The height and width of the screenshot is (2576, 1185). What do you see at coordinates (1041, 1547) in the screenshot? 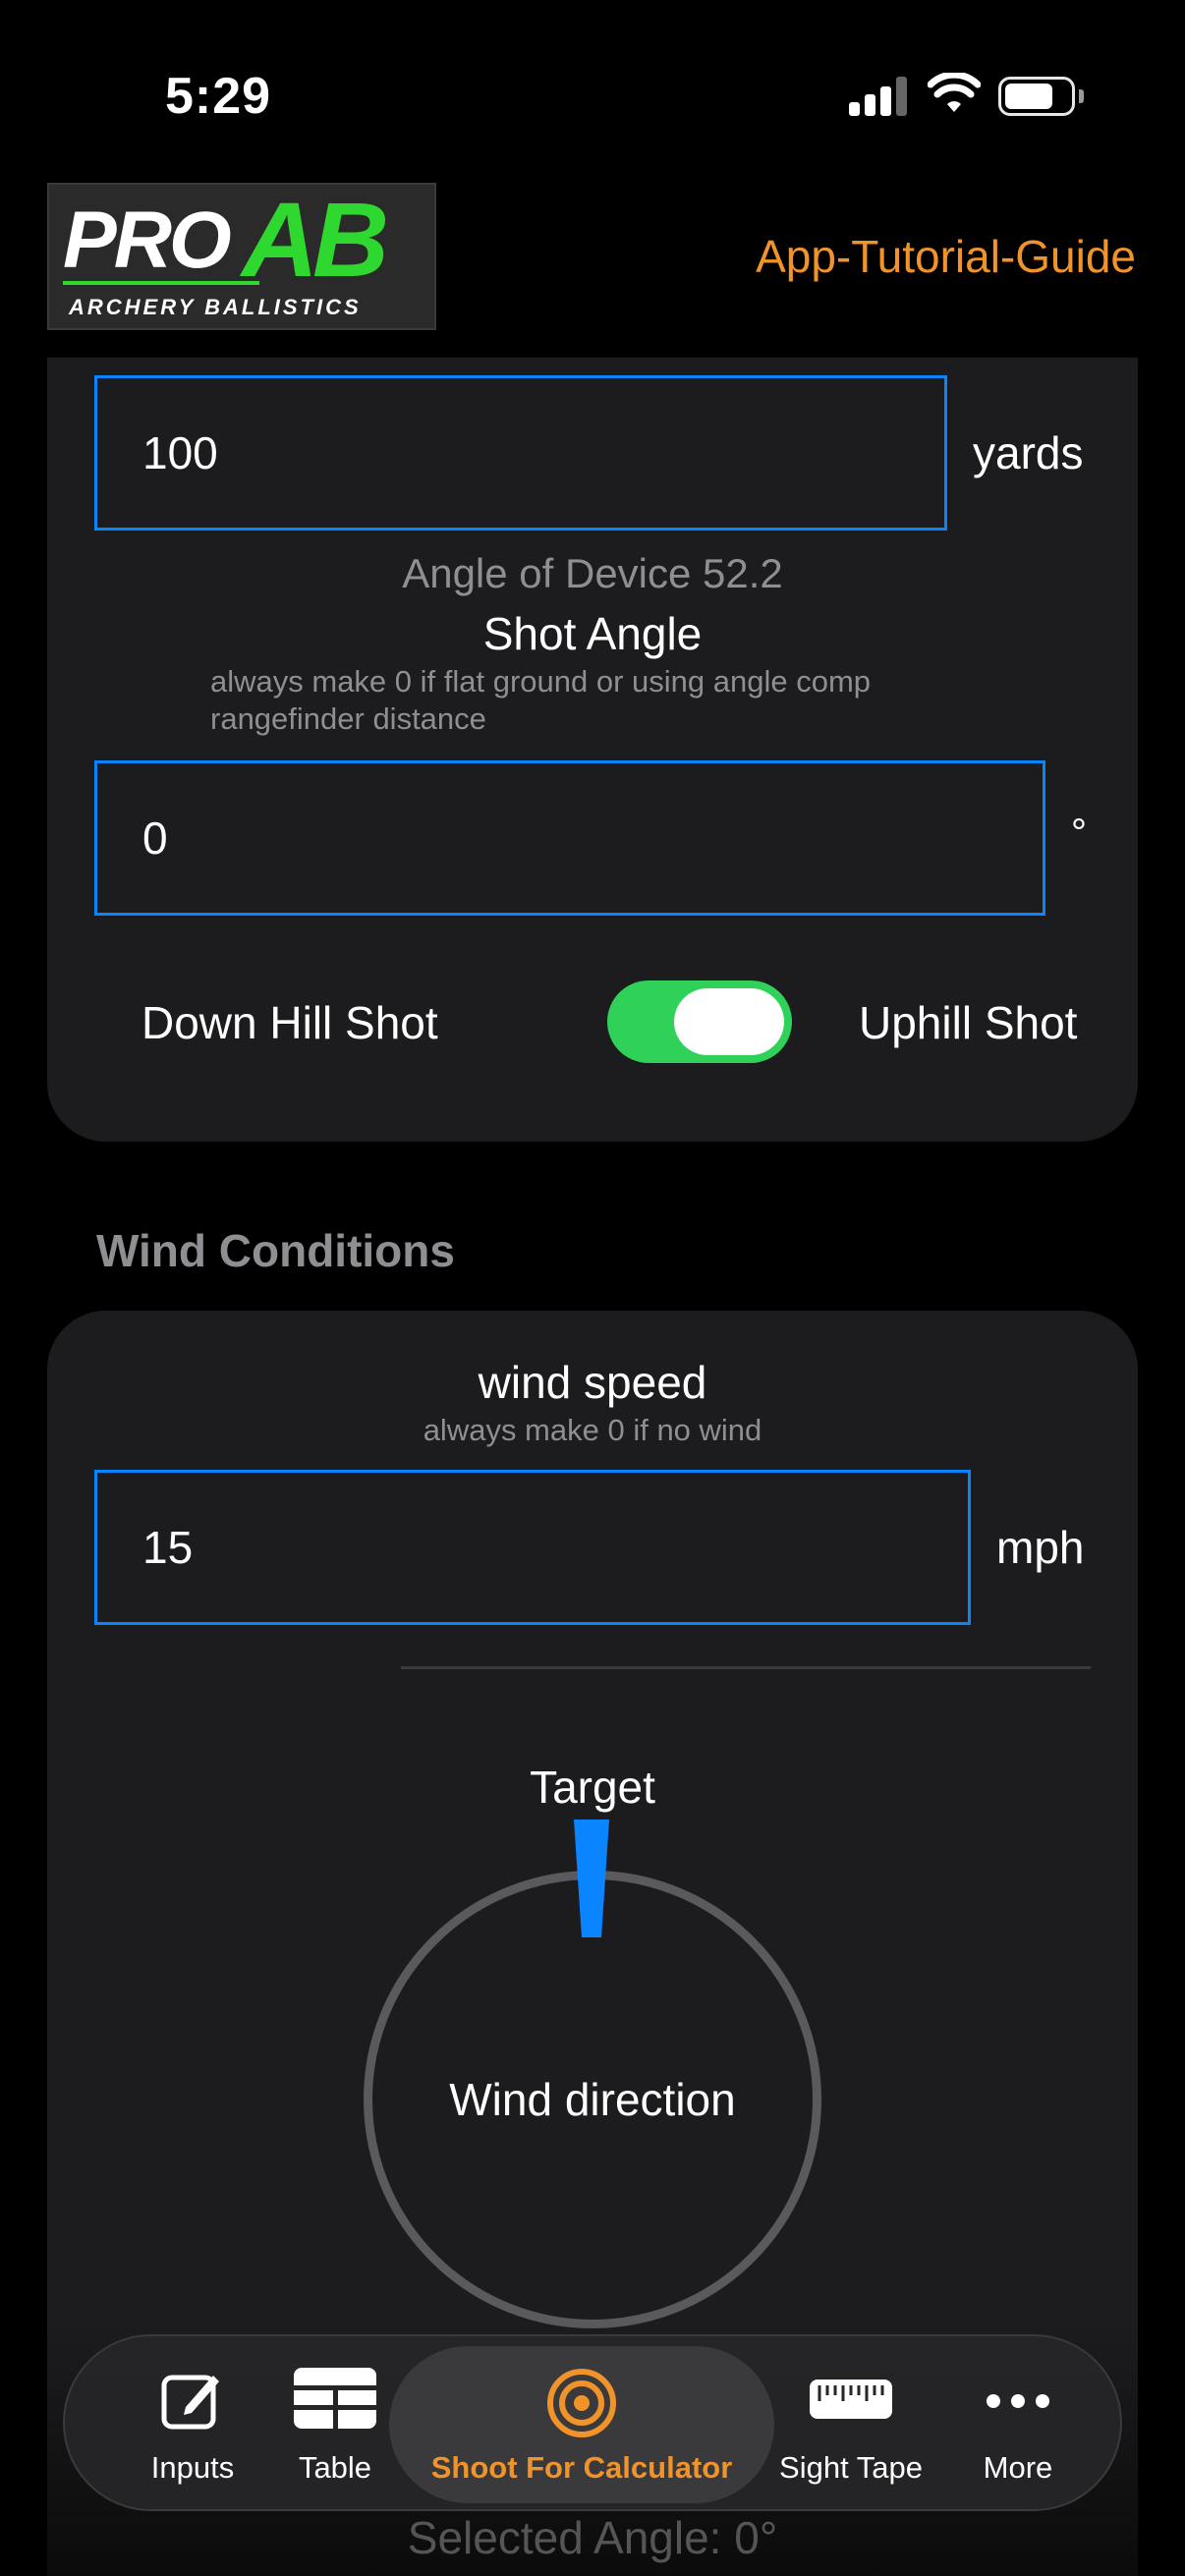
I see `wind-speed-unit: mph` at bounding box center [1041, 1547].